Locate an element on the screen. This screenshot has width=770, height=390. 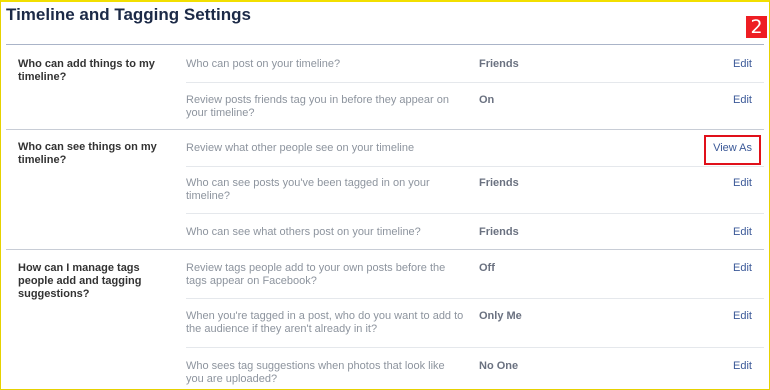
highlight-box is located at coordinates (732, 150).